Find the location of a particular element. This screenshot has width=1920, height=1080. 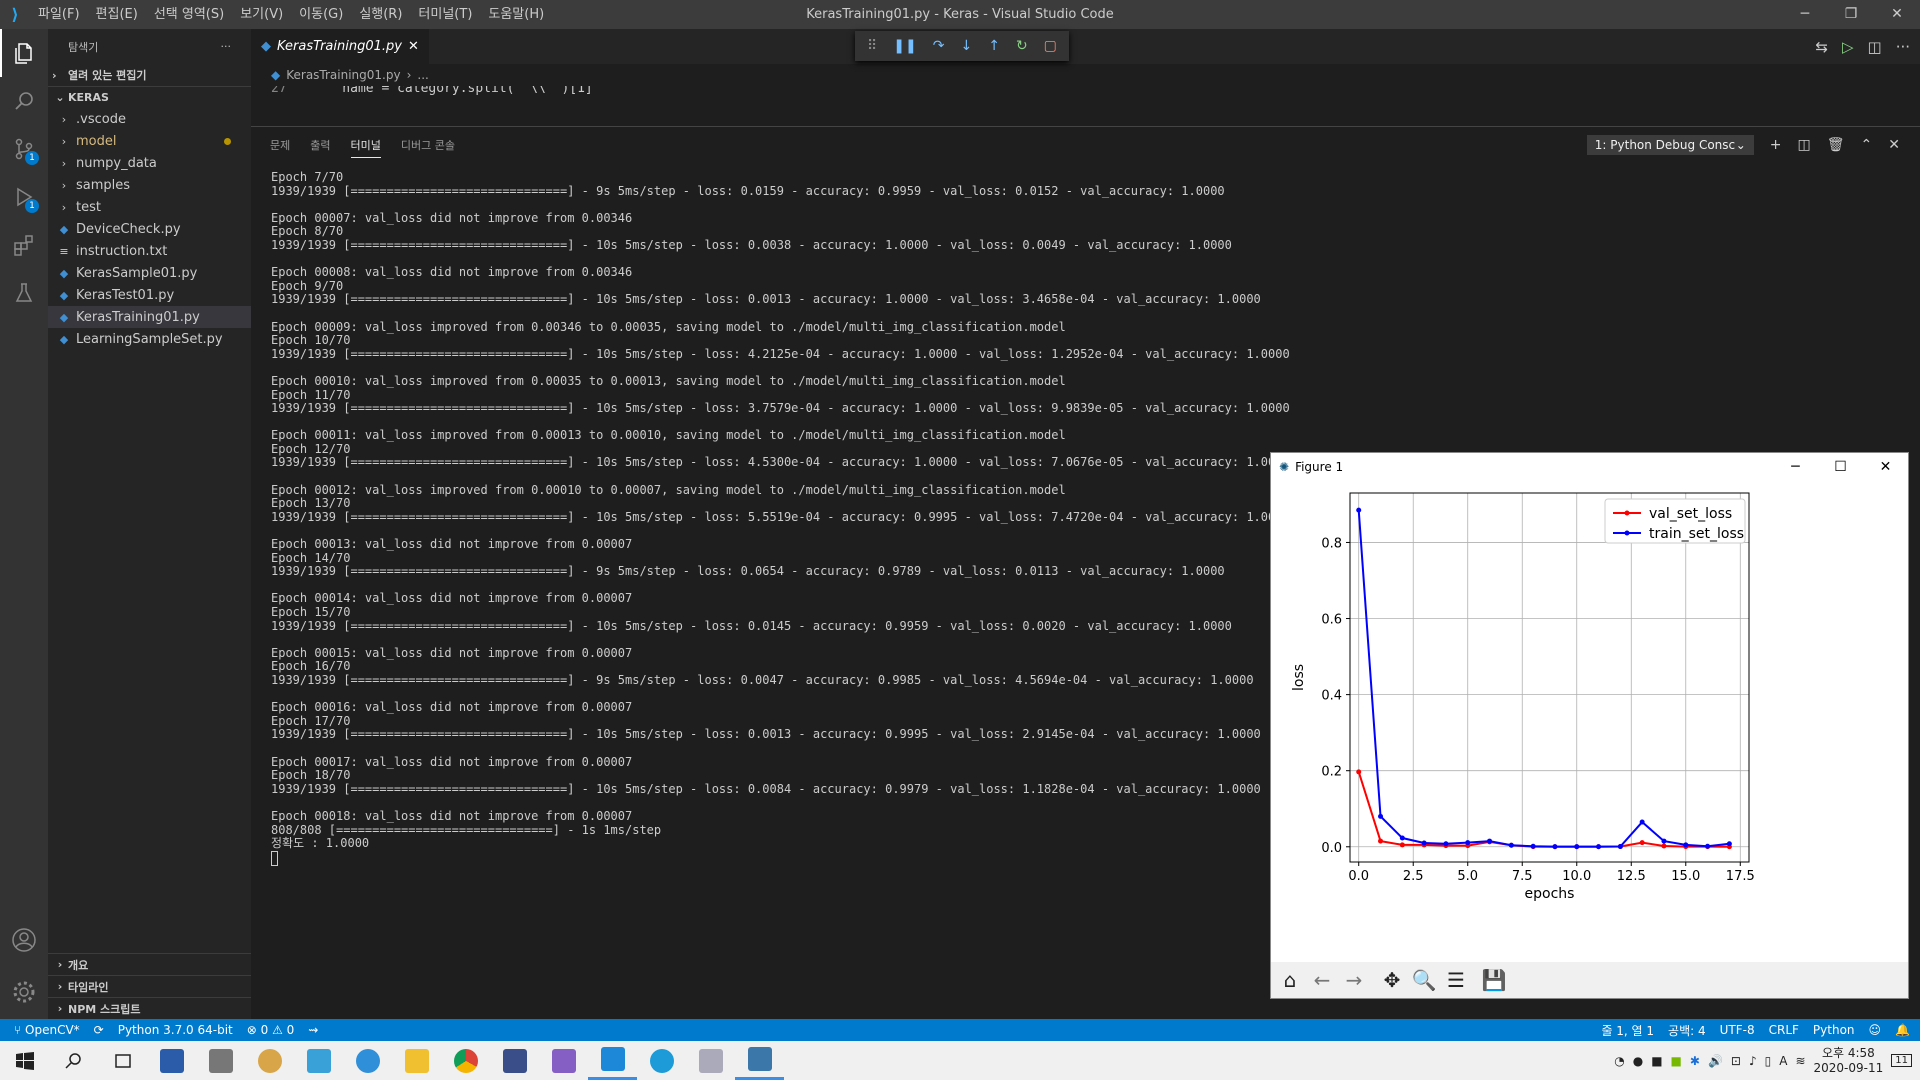

tree-item: ◆ LearningSampleSet.py is located at coordinates (149, 339).